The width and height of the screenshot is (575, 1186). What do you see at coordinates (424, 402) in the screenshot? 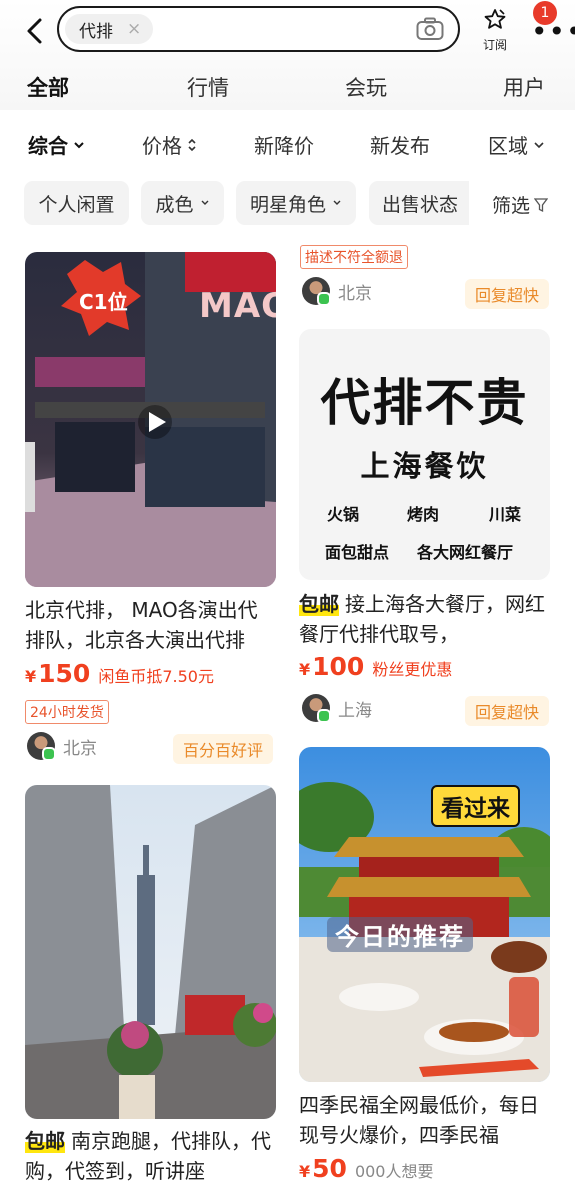
I see `poster-headline: 代排不贵` at bounding box center [424, 402].